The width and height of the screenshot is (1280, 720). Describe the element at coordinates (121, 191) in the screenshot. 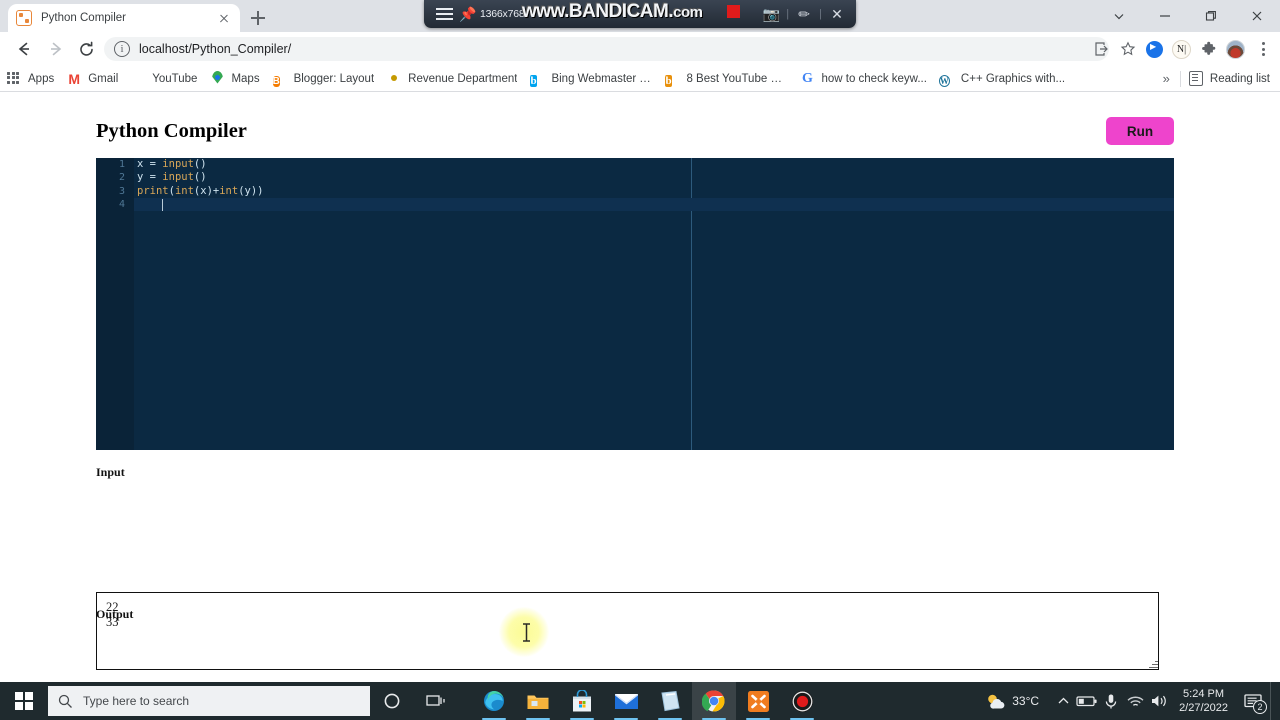

I see `line-number: 3` at that location.